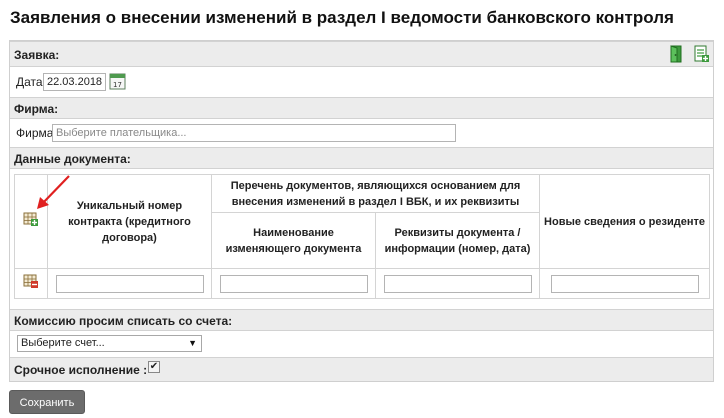  I want to click on doc-details-input, so click(457, 283).